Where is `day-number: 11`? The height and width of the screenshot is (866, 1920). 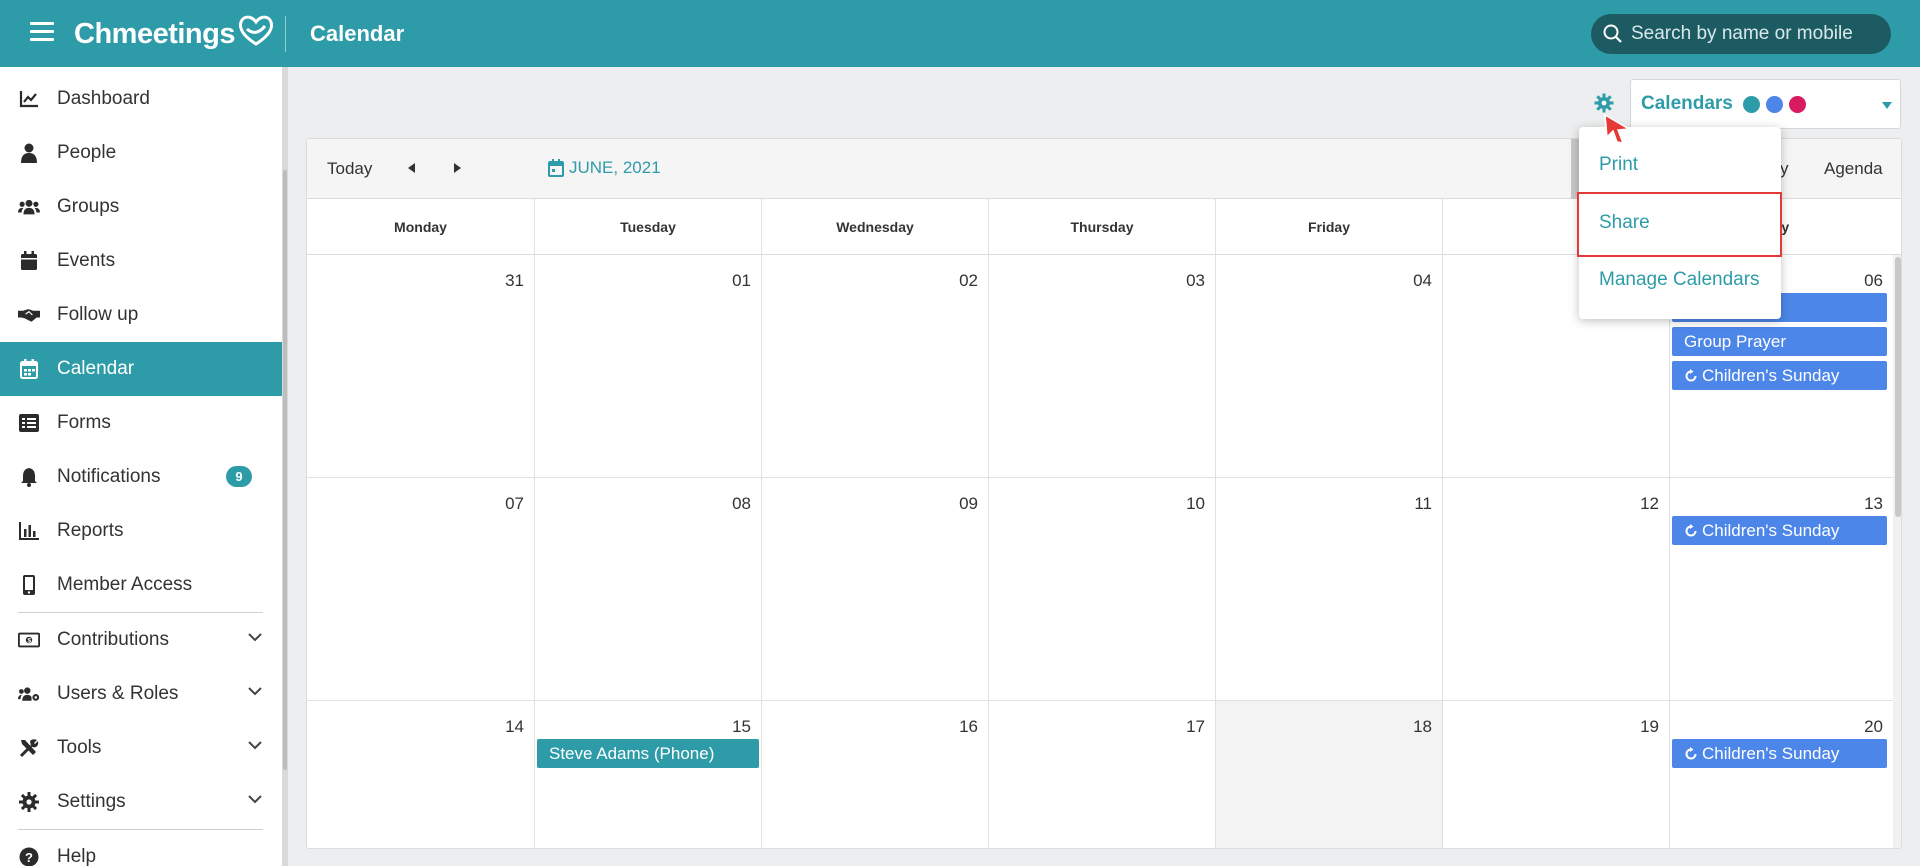 day-number: 11 is located at coordinates (1423, 503).